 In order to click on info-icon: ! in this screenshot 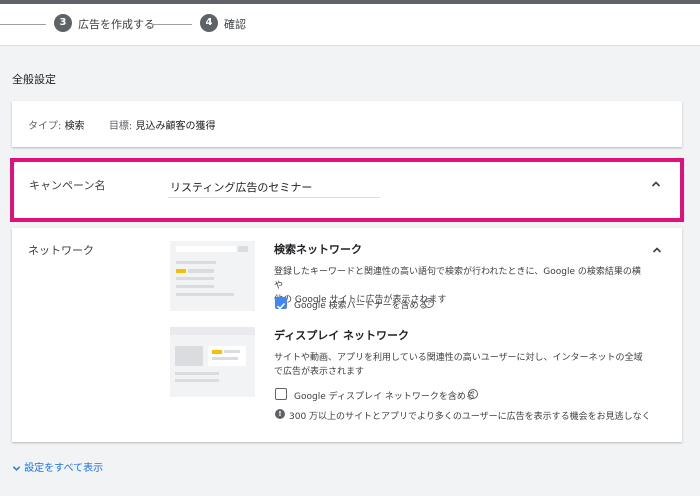, I will do `click(280, 414)`.